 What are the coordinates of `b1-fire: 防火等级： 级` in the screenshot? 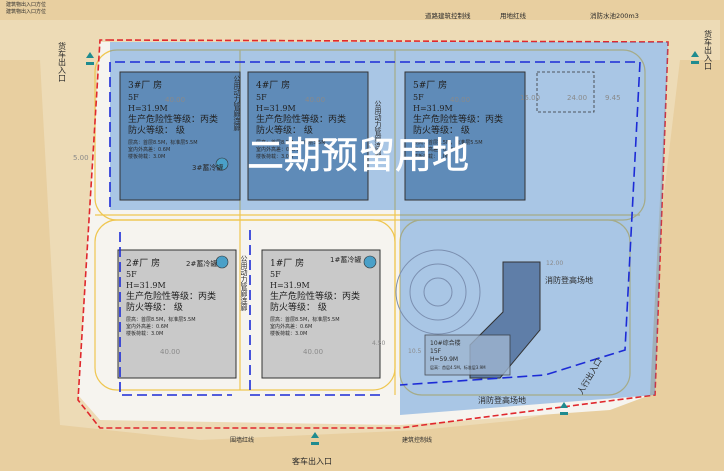 It's located at (298, 307).